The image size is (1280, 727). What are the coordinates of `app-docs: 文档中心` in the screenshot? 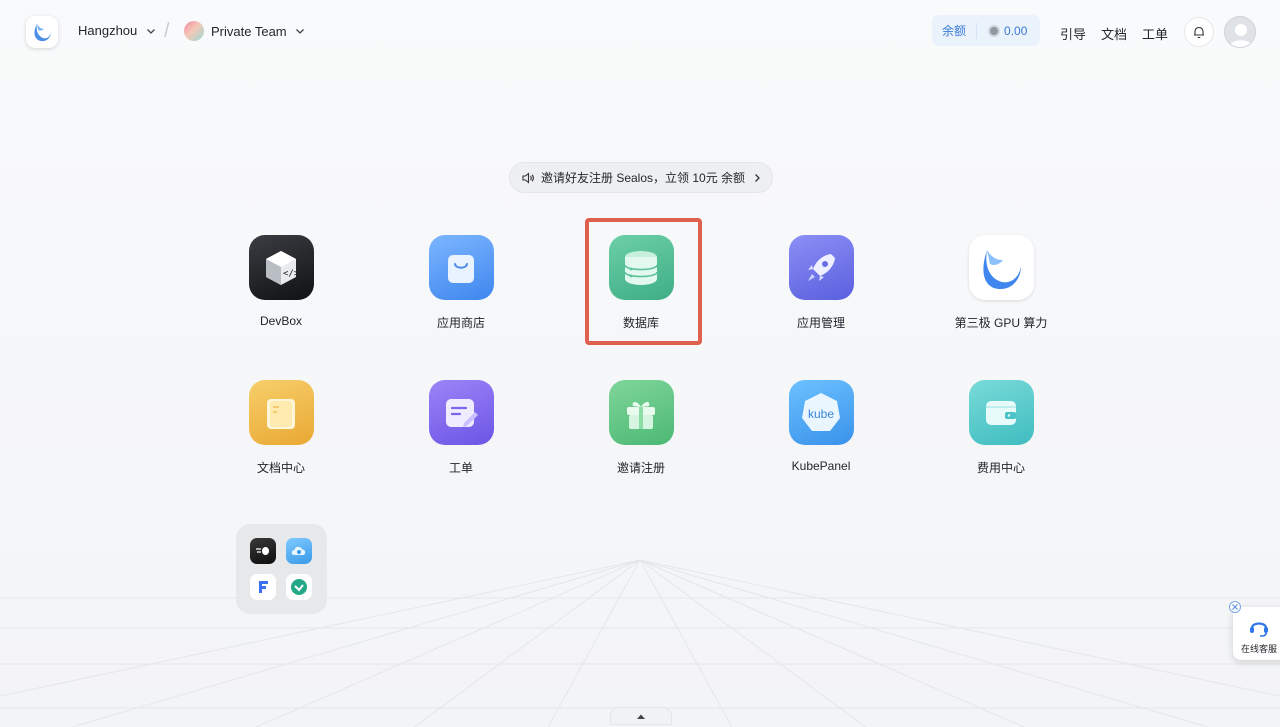 It's located at (281, 435).